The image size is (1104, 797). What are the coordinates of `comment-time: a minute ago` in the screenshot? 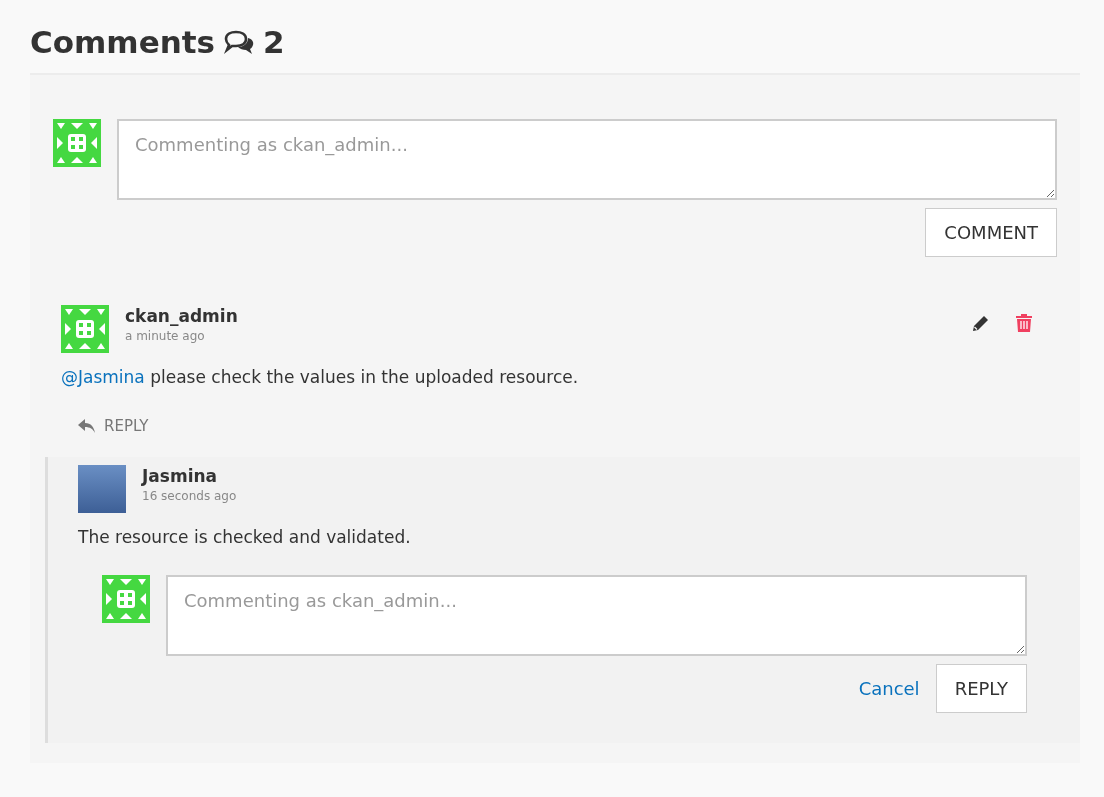 It's located at (165, 337).